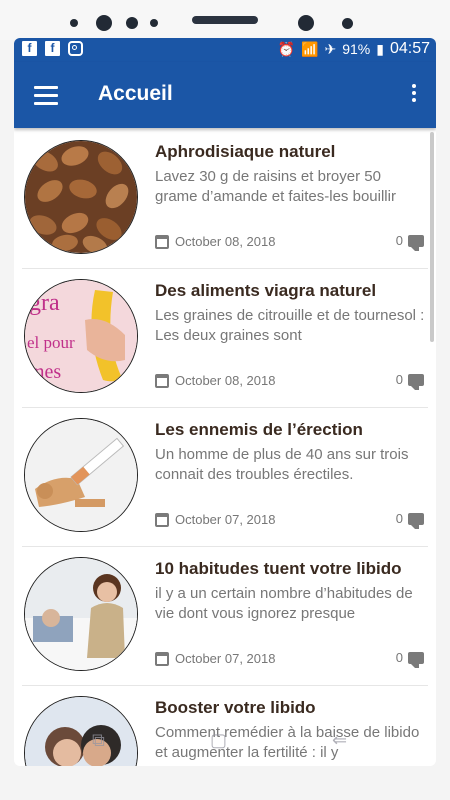 The image size is (450, 800). Describe the element at coordinates (339, 740) in the screenshot. I see `back-icon: ⇐` at that location.